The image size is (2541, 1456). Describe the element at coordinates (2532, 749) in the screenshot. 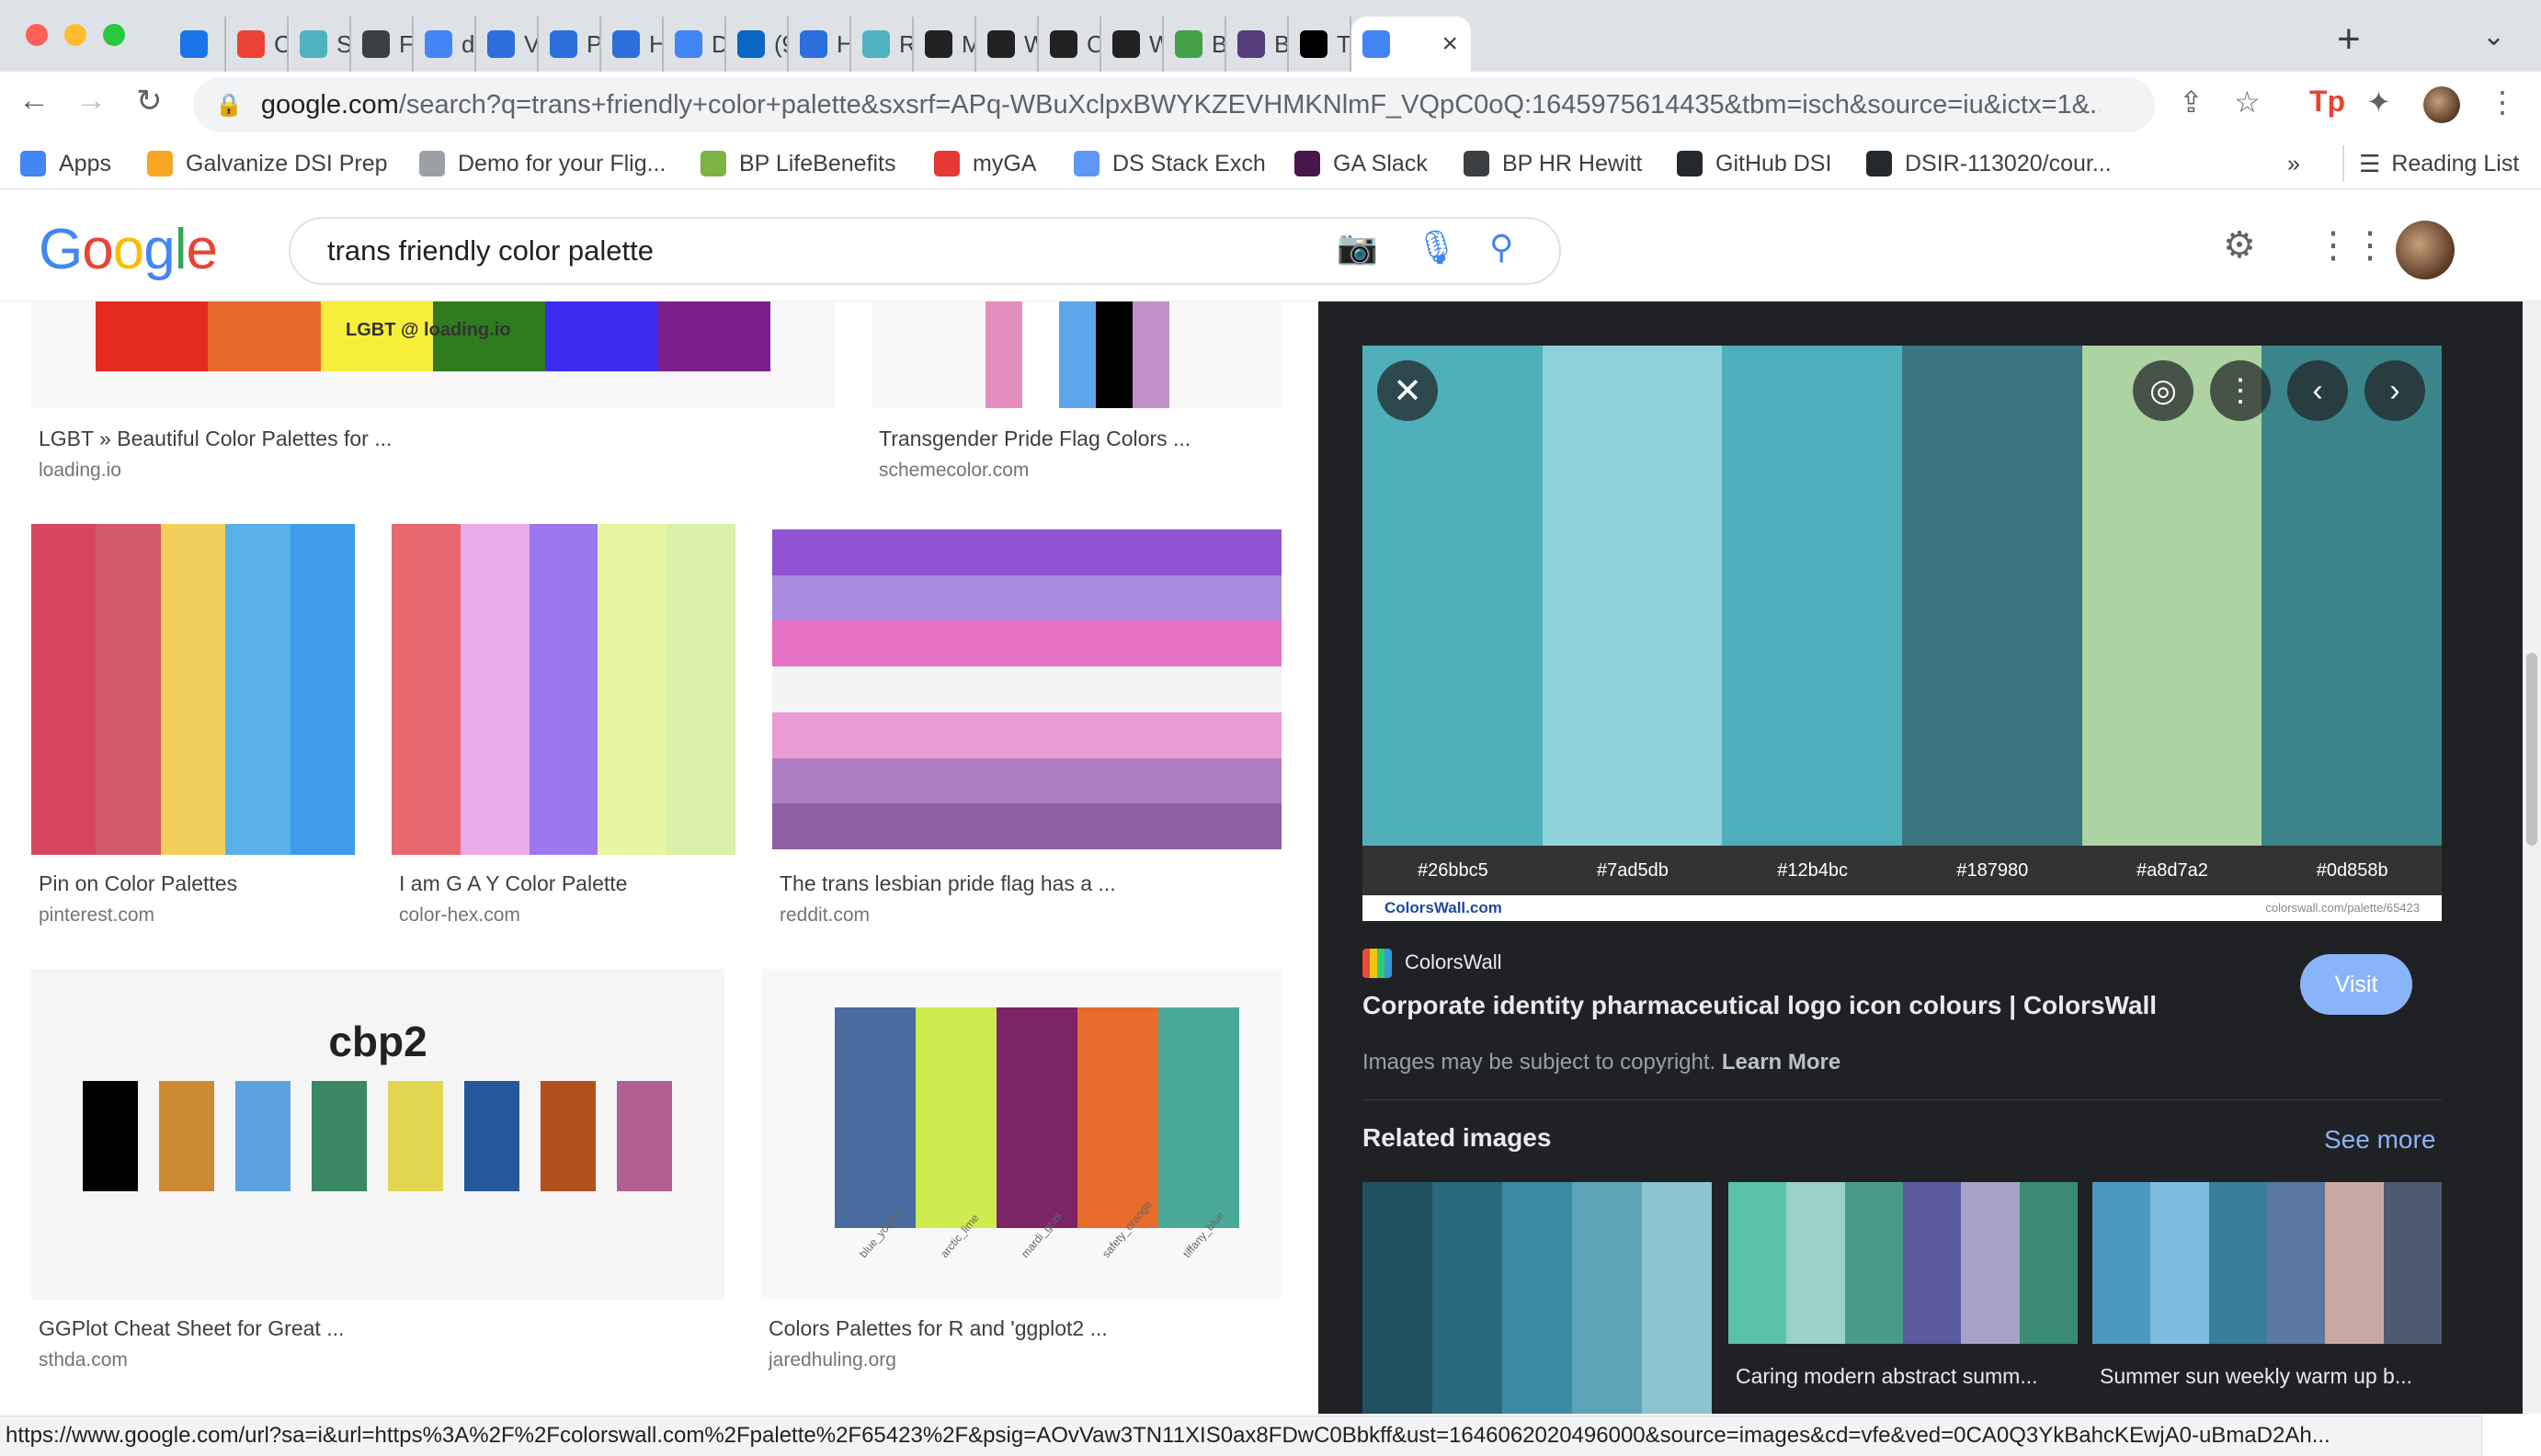

I see `scrollbar-thumb` at that location.